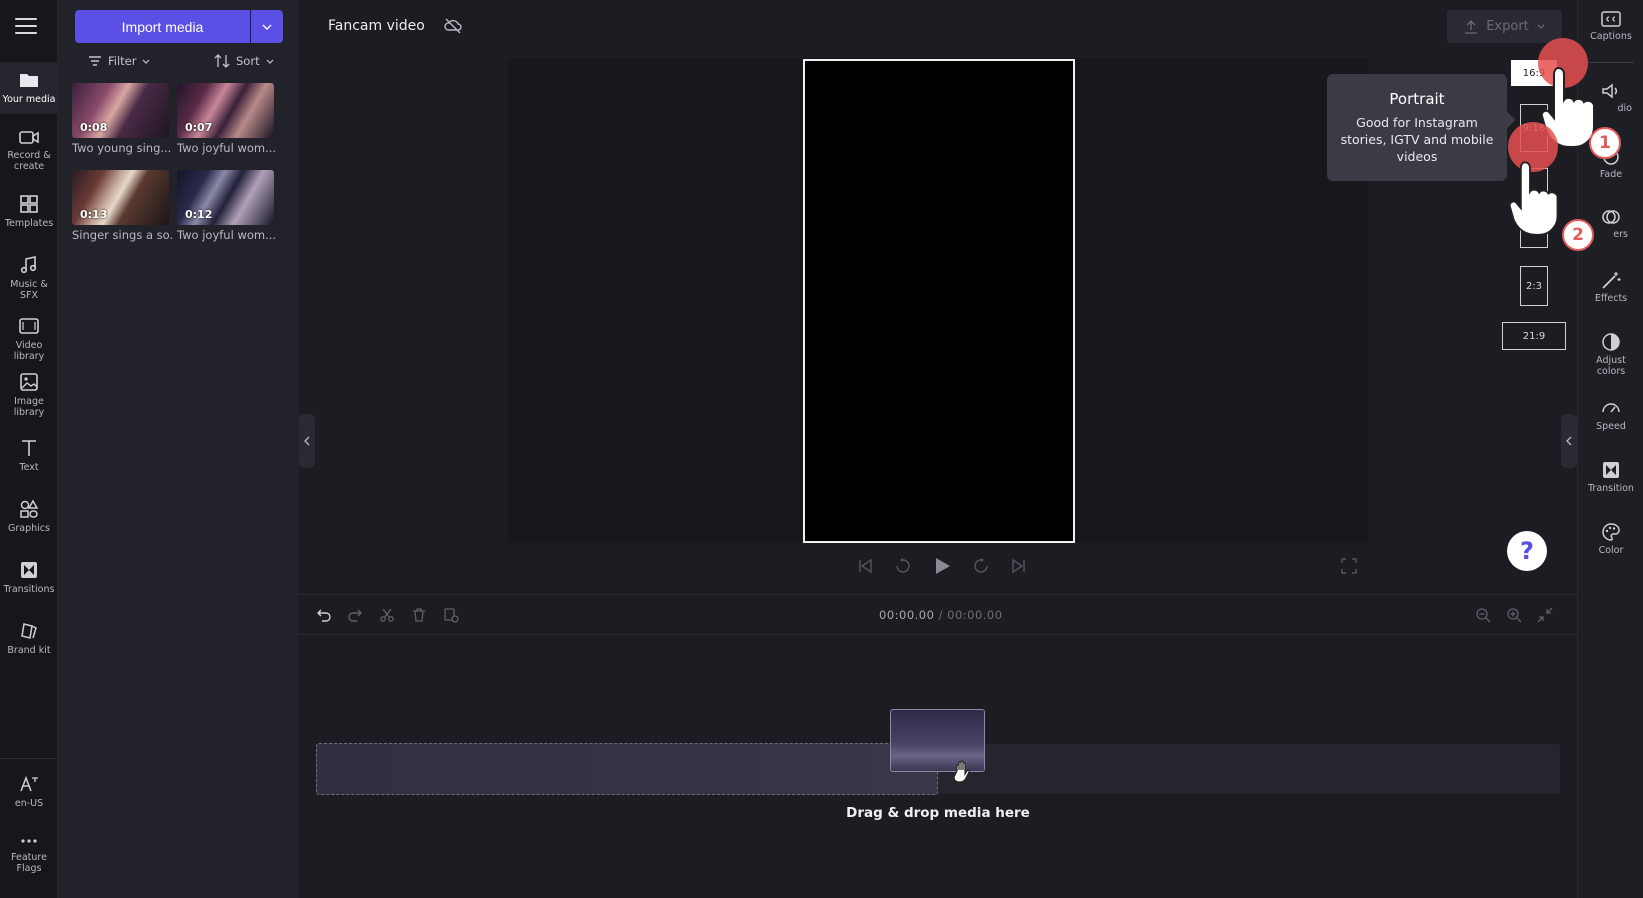 The width and height of the screenshot is (1643, 898). Describe the element at coordinates (419, 615) in the screenshot. I see `trash-icon` at that location.